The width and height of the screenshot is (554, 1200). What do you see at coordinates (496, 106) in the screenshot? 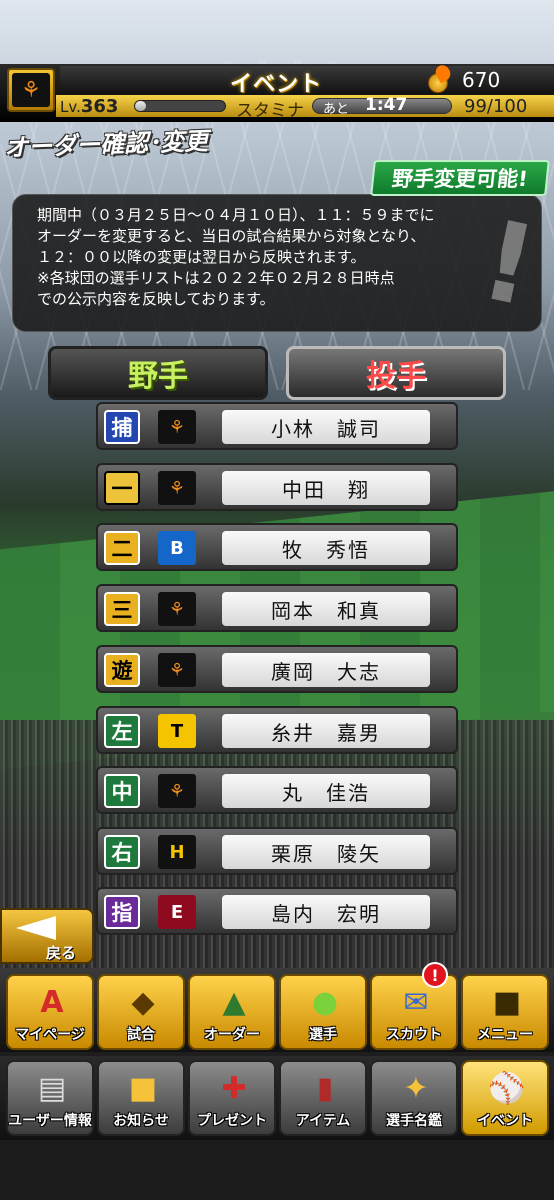
I see `stamina-value: 99/100` at bounding box center [496, 106].